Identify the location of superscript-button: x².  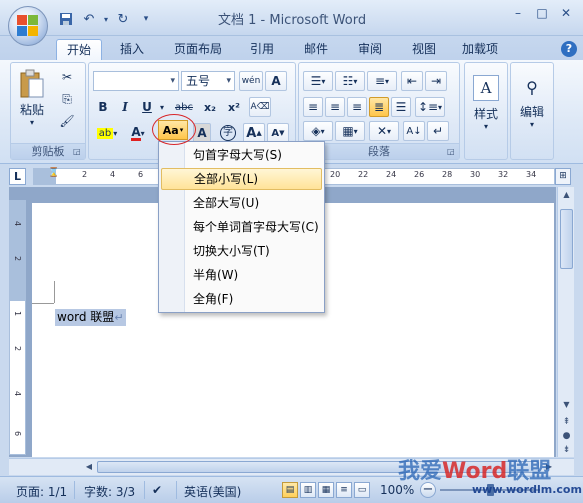
(234, 107).